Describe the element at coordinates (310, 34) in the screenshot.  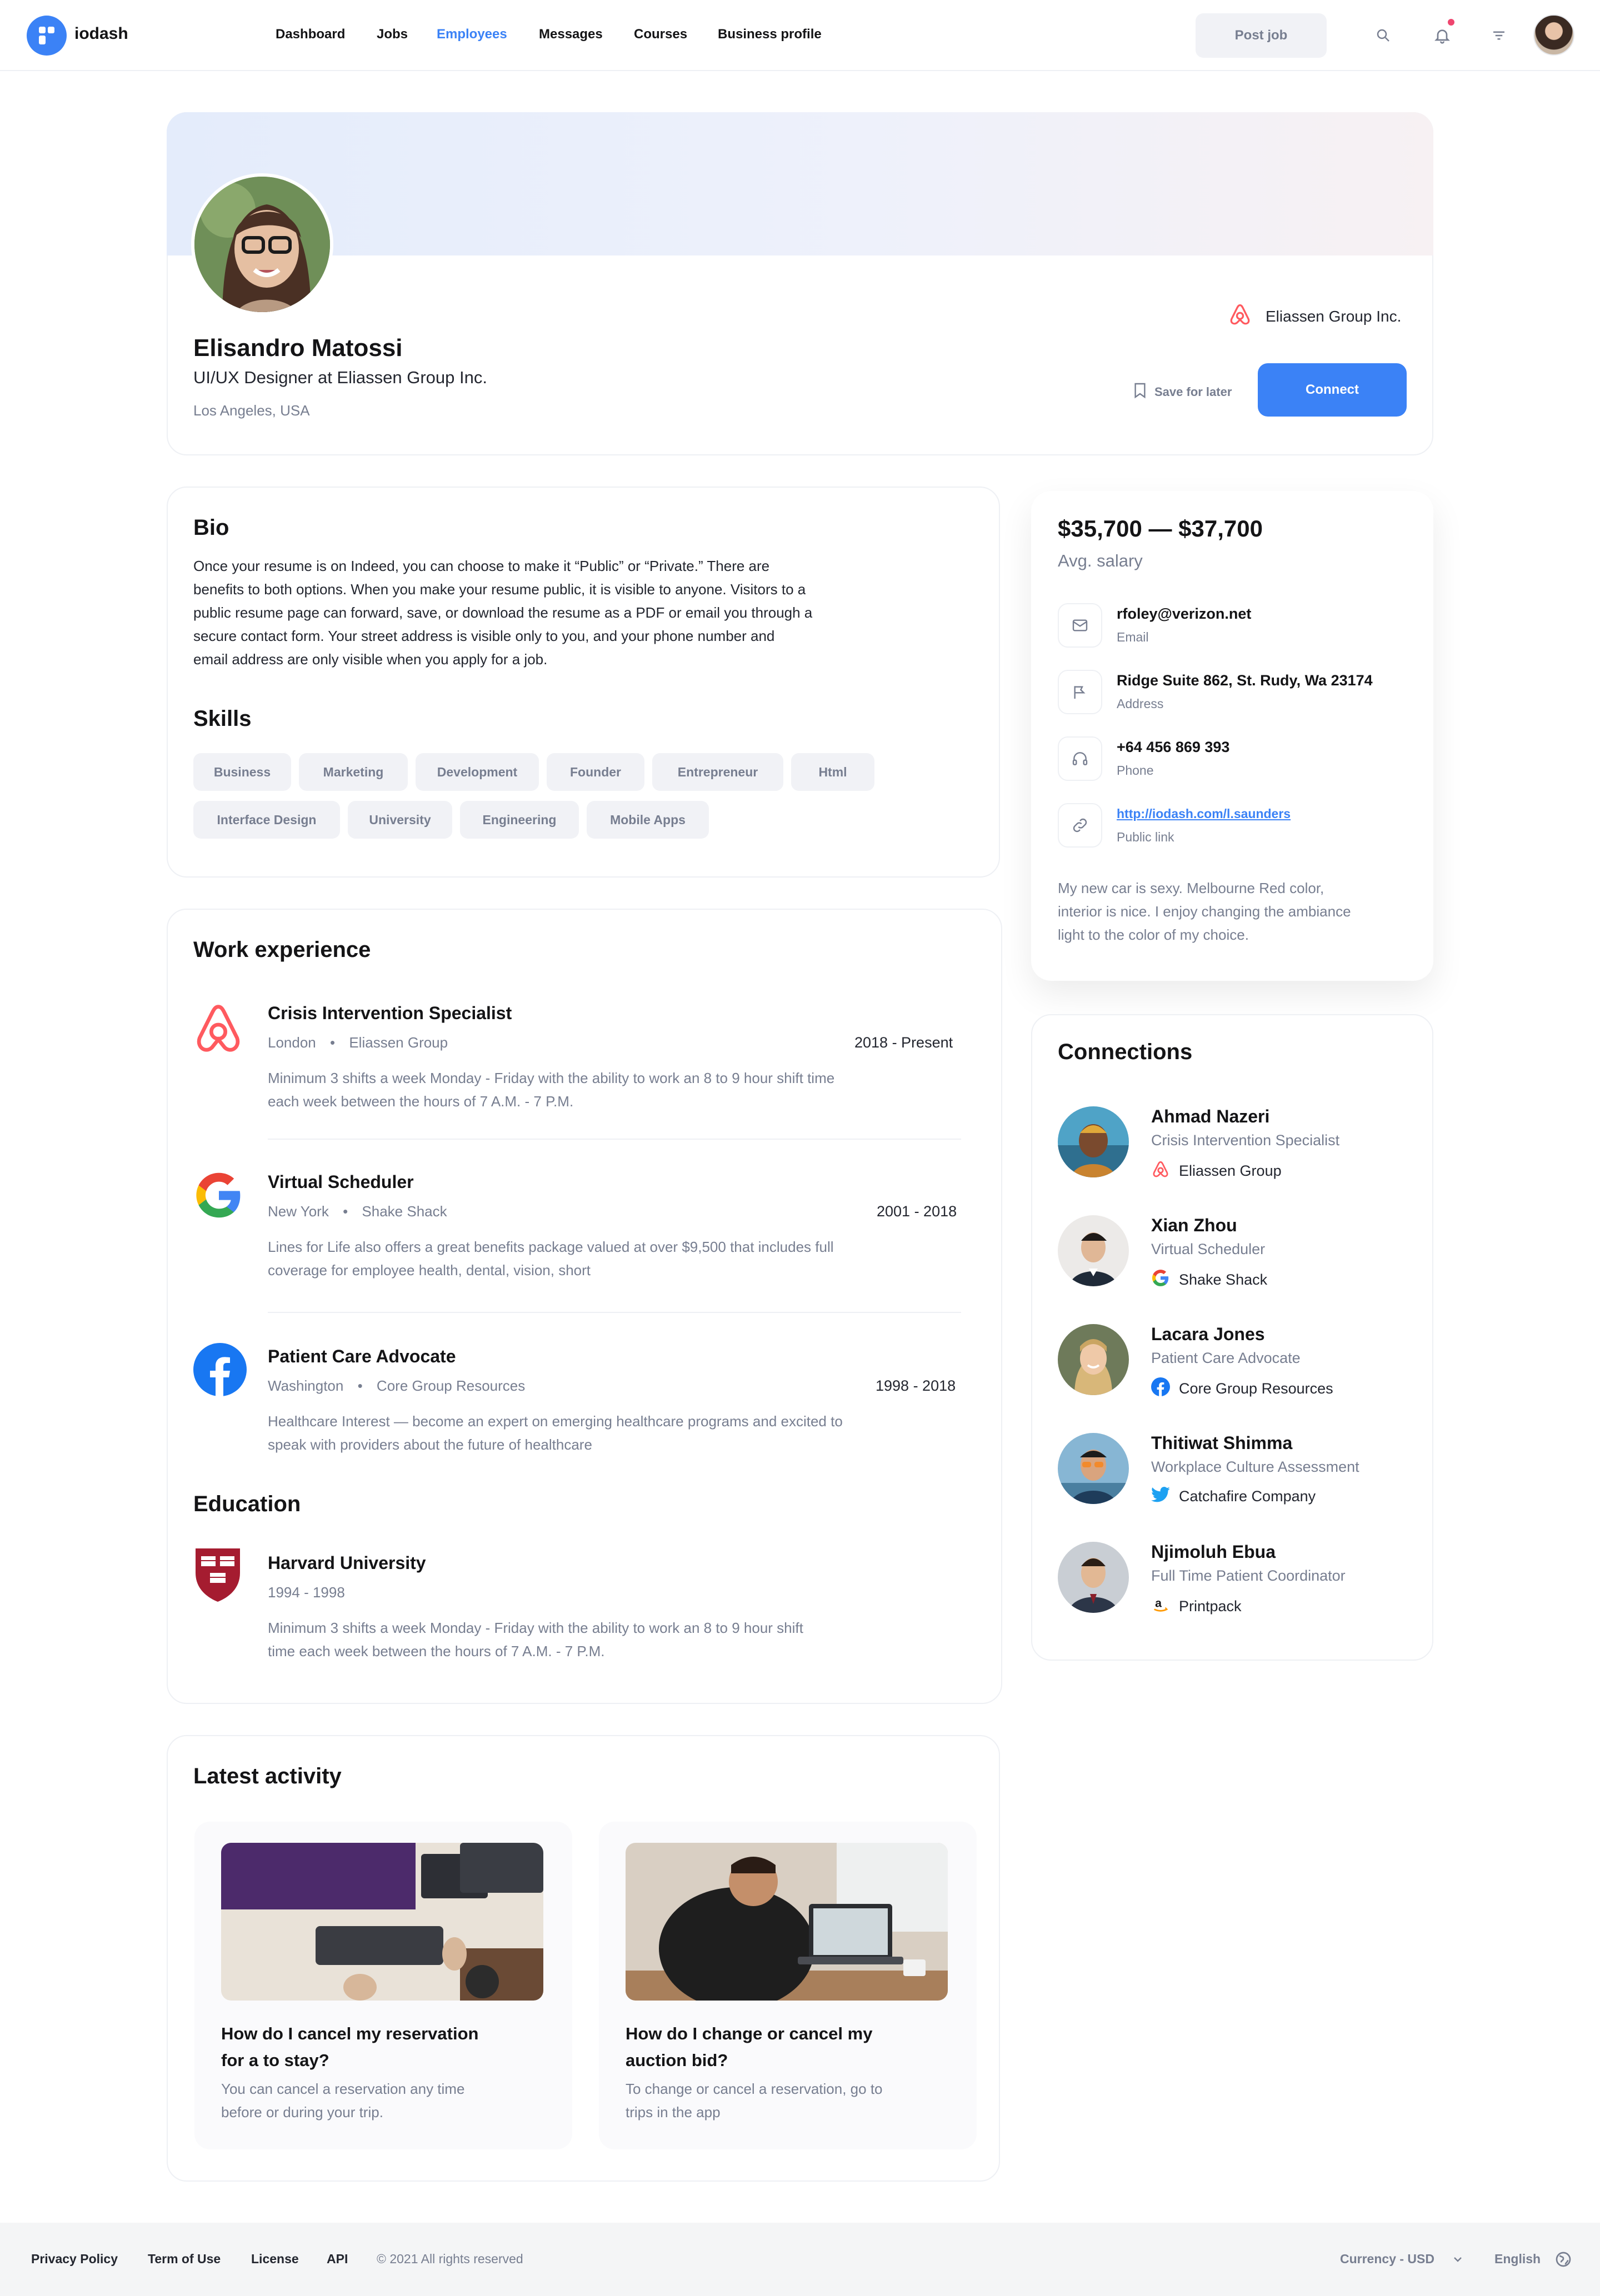
I see `nav-dashboard: Dashboard` at that location.